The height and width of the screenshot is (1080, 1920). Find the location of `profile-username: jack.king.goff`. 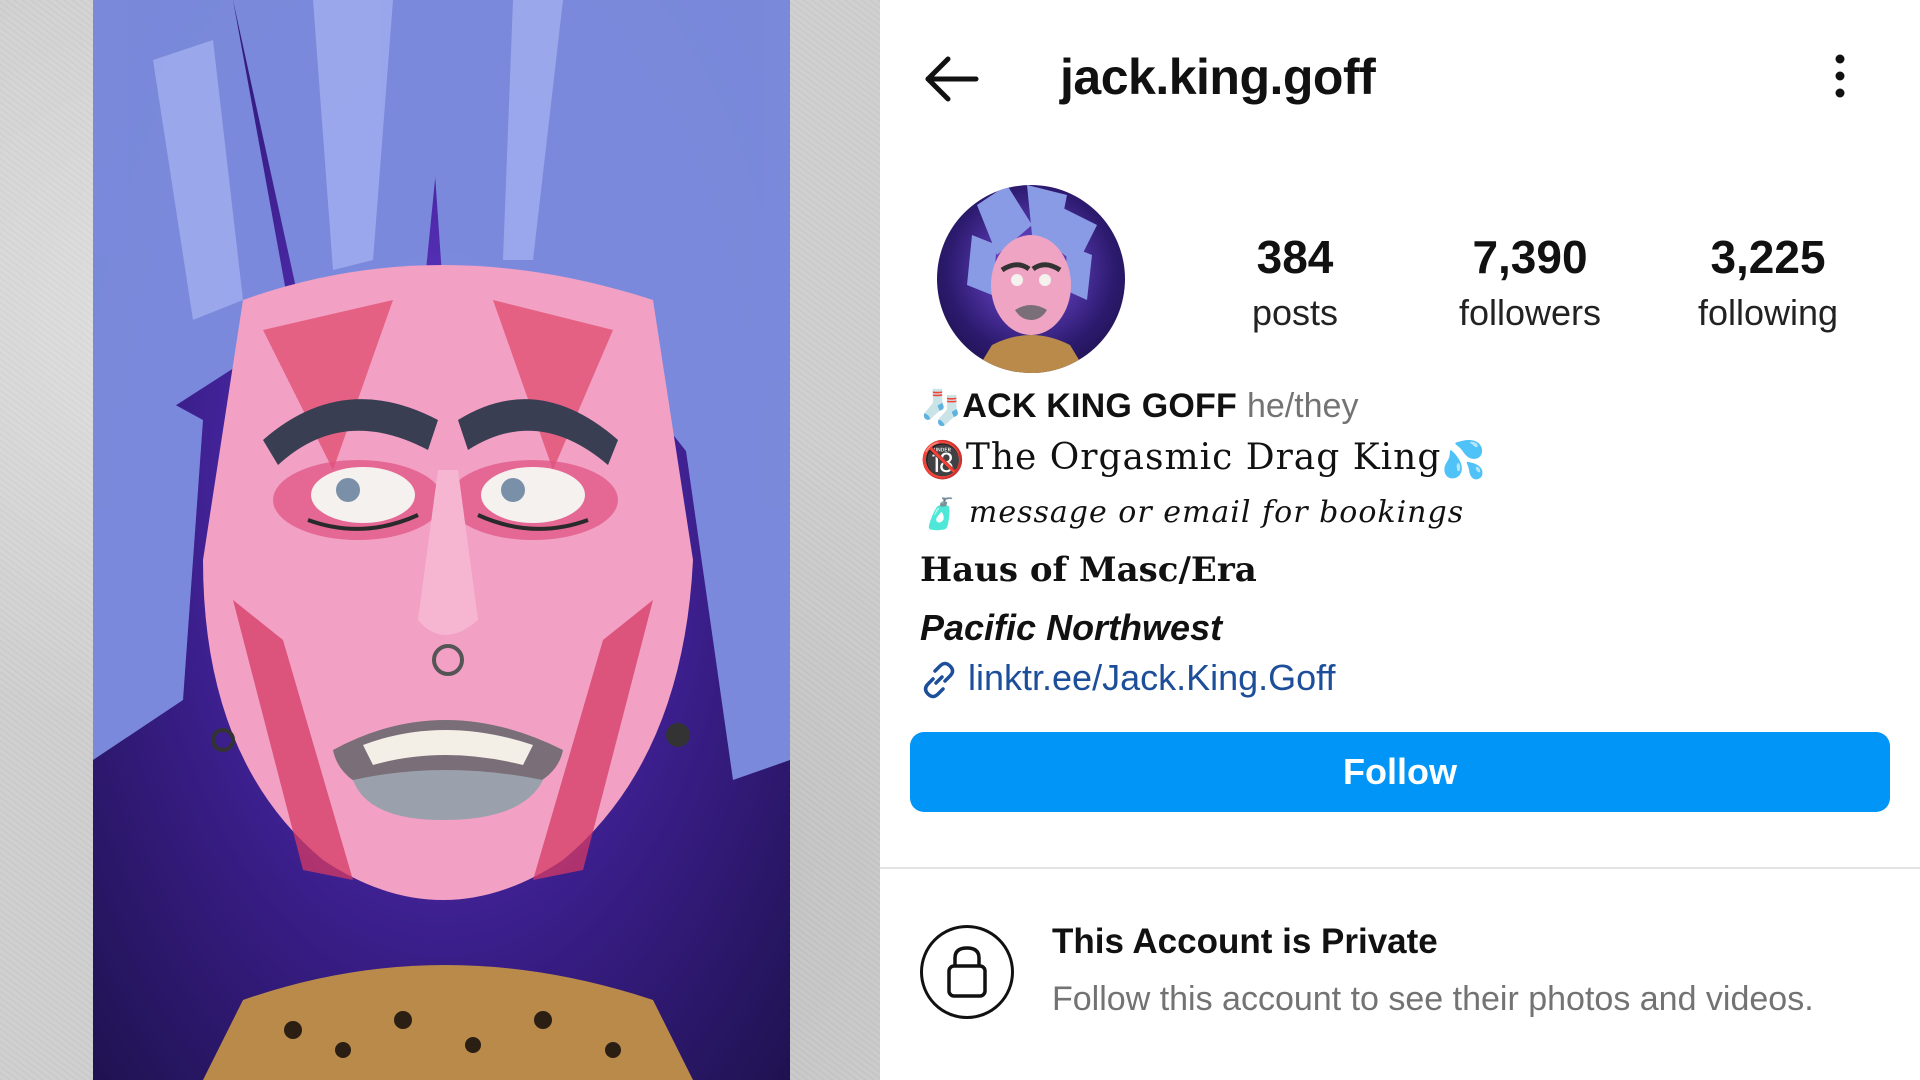

profile-username: jack.king.goff is located at coordinates (1218, 77).